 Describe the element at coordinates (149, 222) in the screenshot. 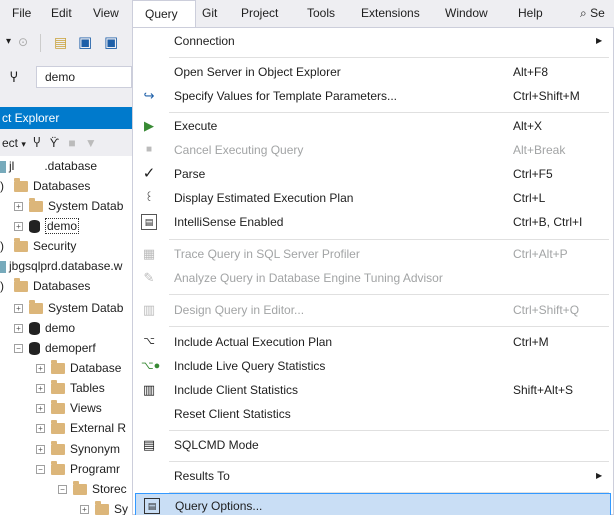

I see `intellisense-toggle-icon: ▤` at that location.